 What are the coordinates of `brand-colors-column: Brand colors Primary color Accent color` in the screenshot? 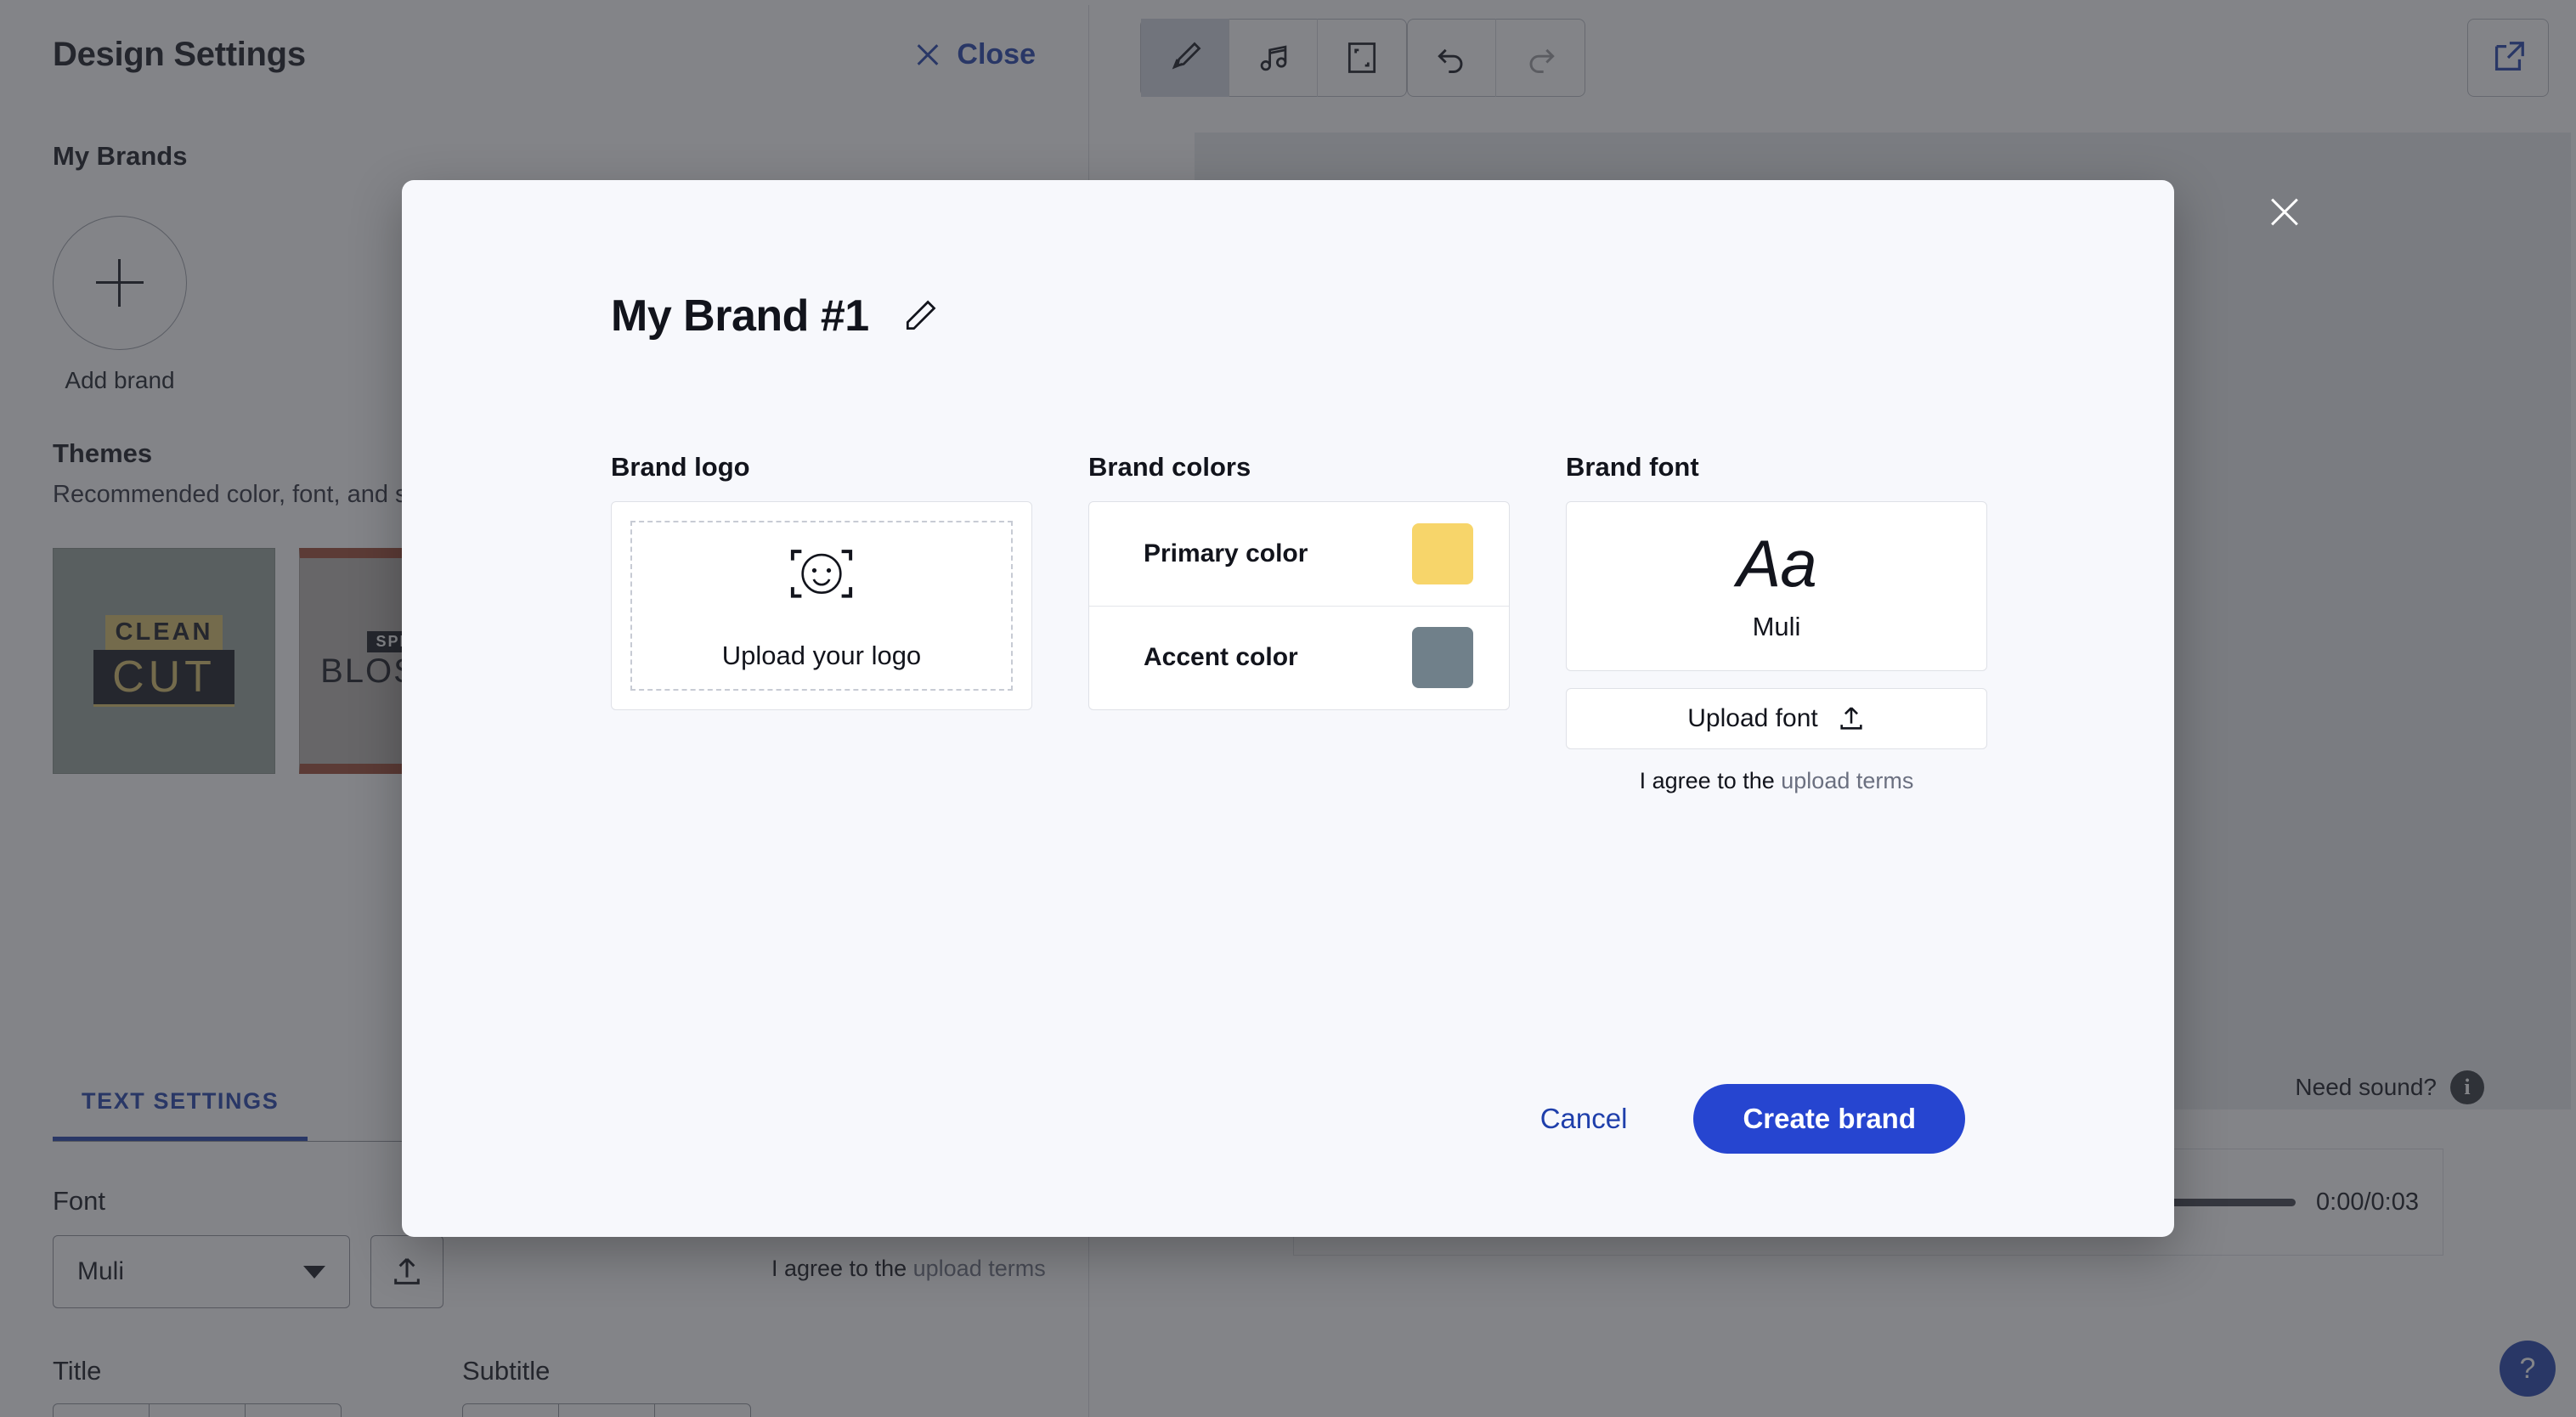 It's located at (1299, 623).